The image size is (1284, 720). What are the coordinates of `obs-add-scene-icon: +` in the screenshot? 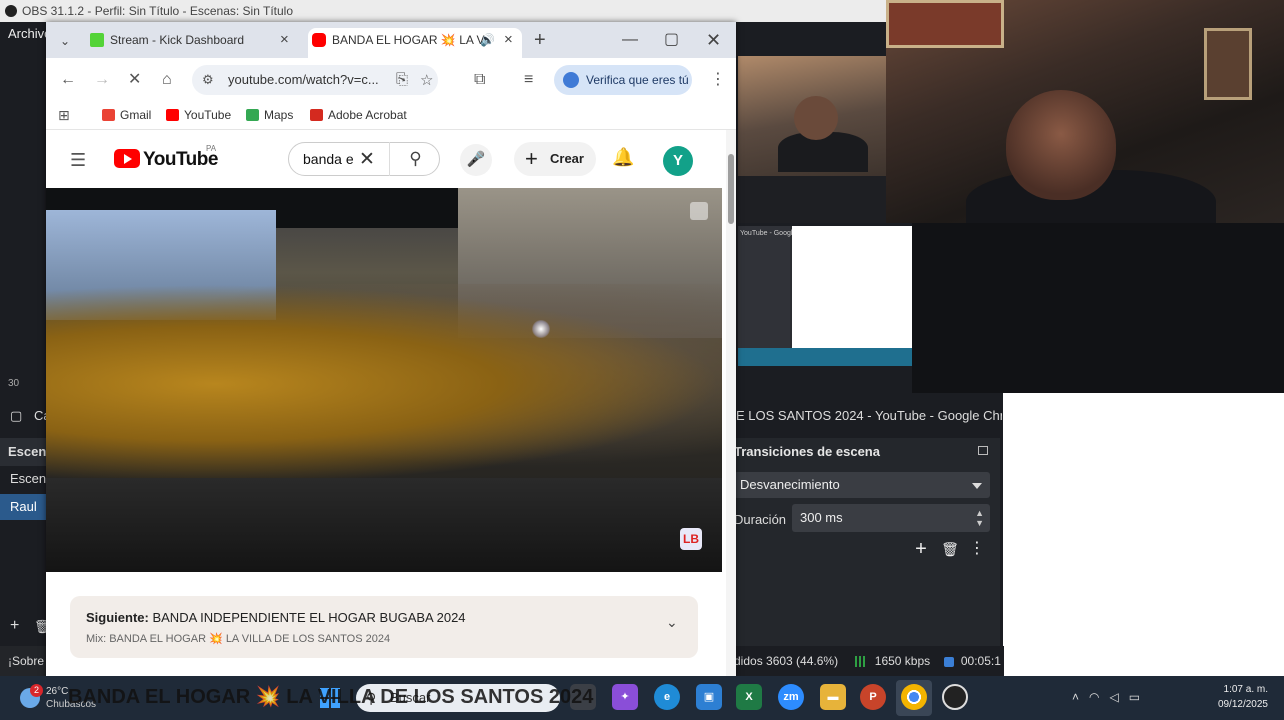 It's located at (14, 626).